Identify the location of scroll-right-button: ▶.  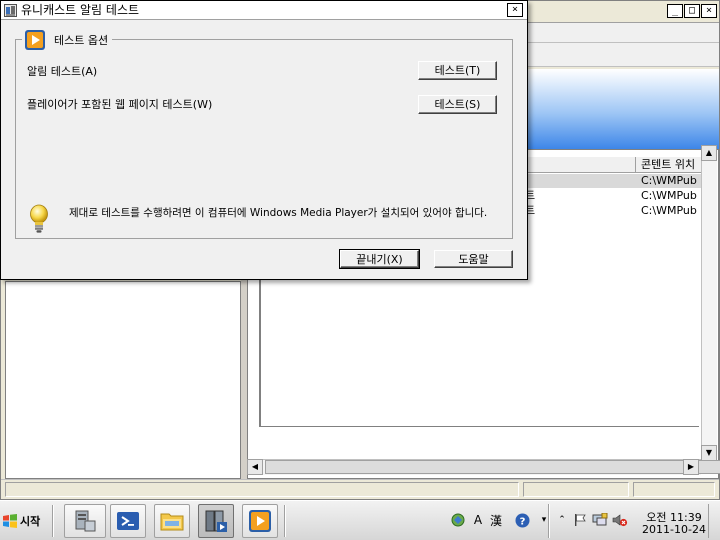
(691, 467).